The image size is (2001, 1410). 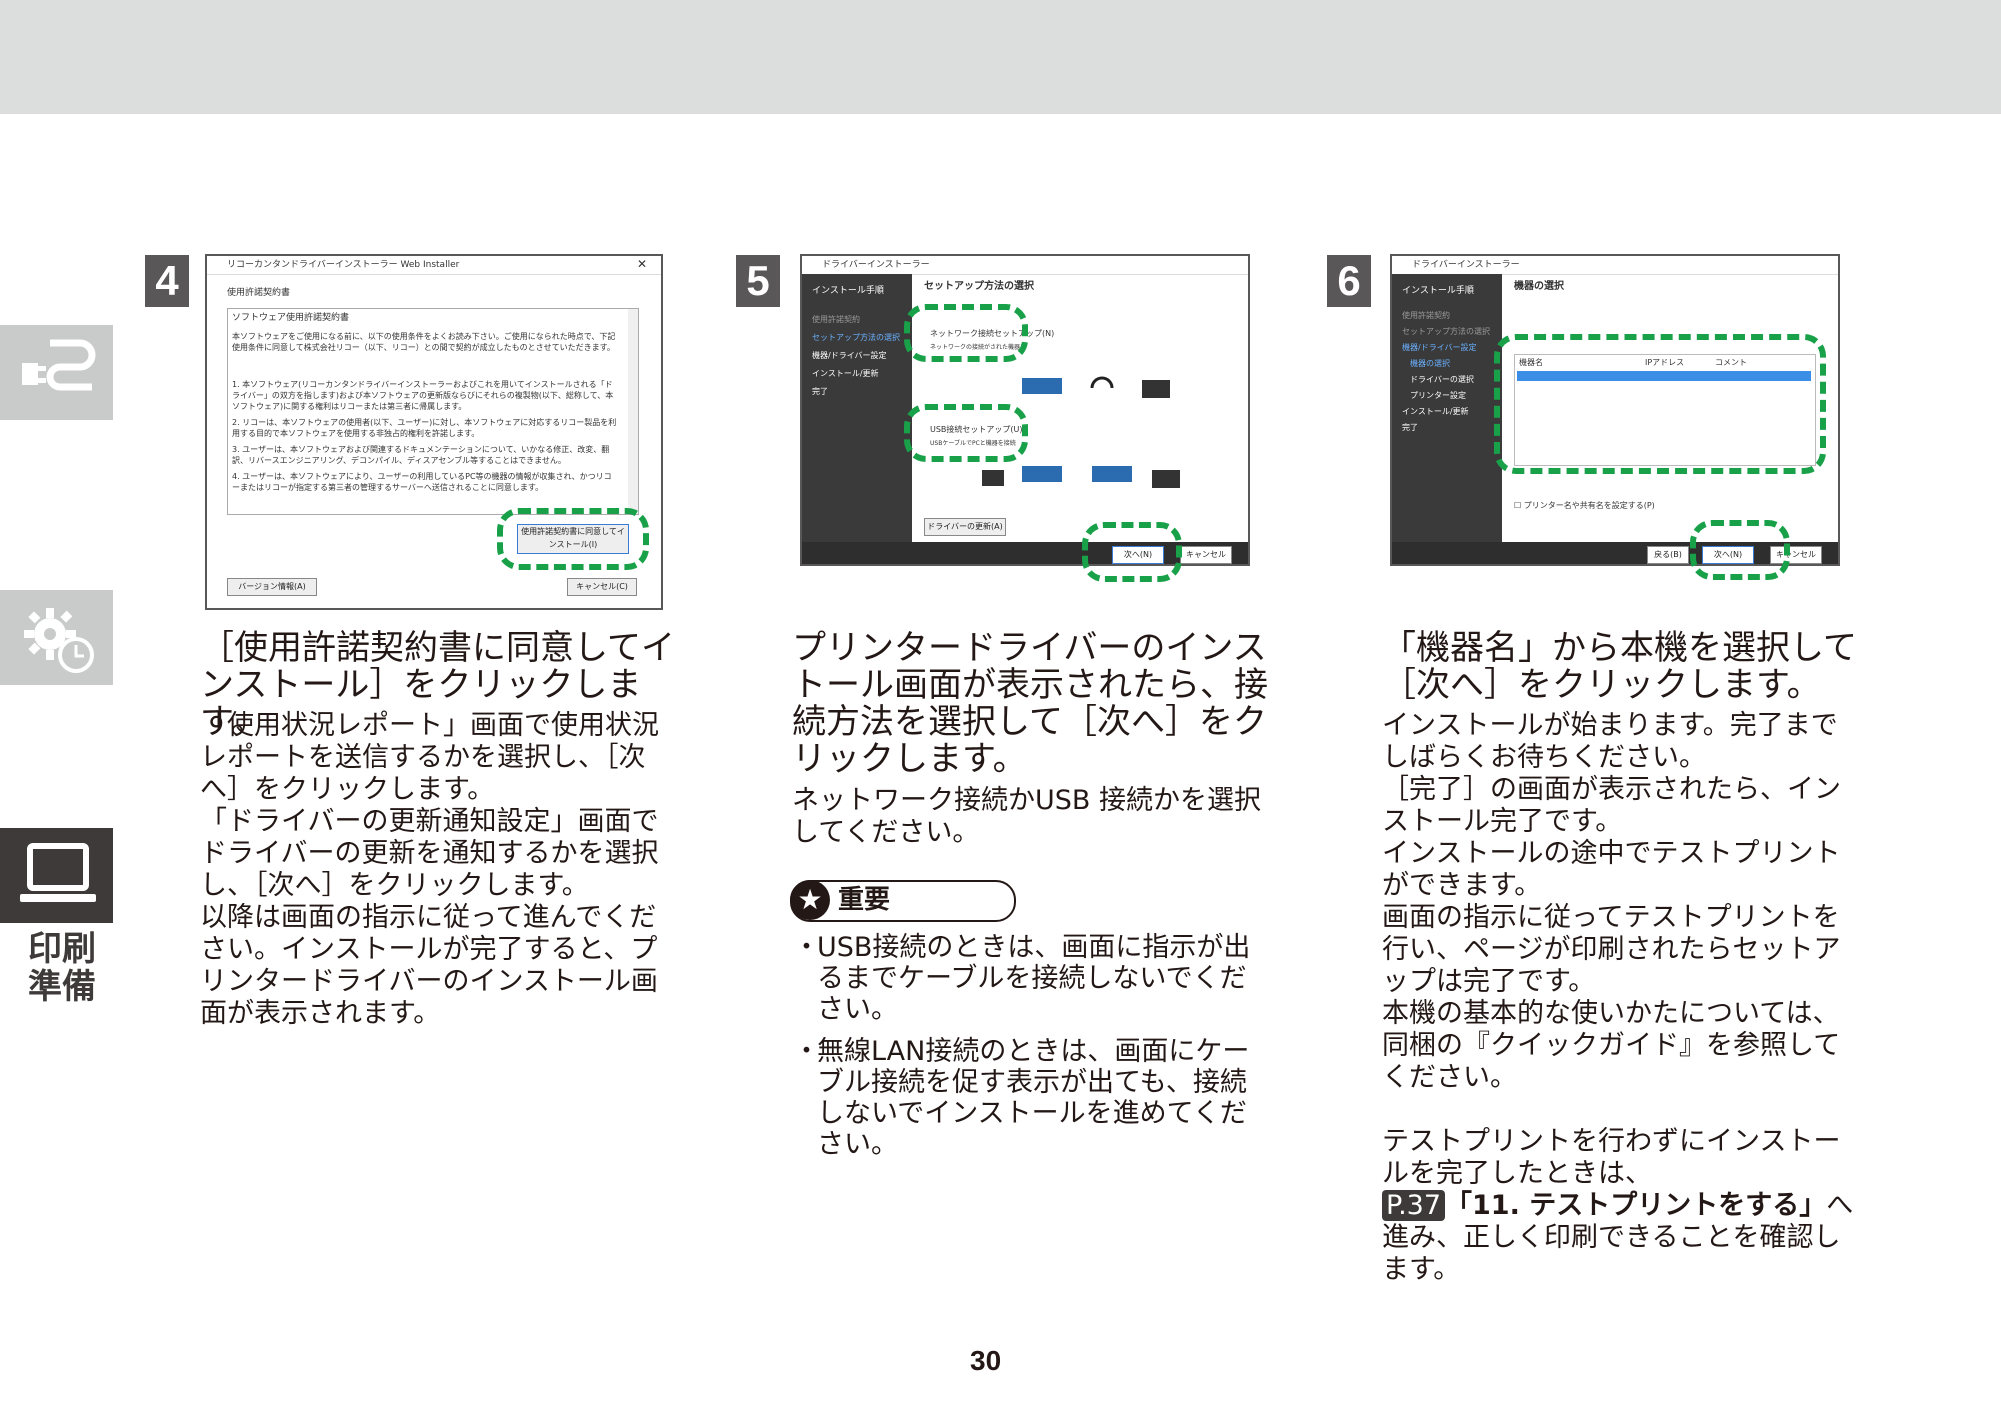 What do you see at coordinates (272, 587) in the screenshot?
I see `version-info-button: バージョン情報(A)` at bounding box center [272, 587].